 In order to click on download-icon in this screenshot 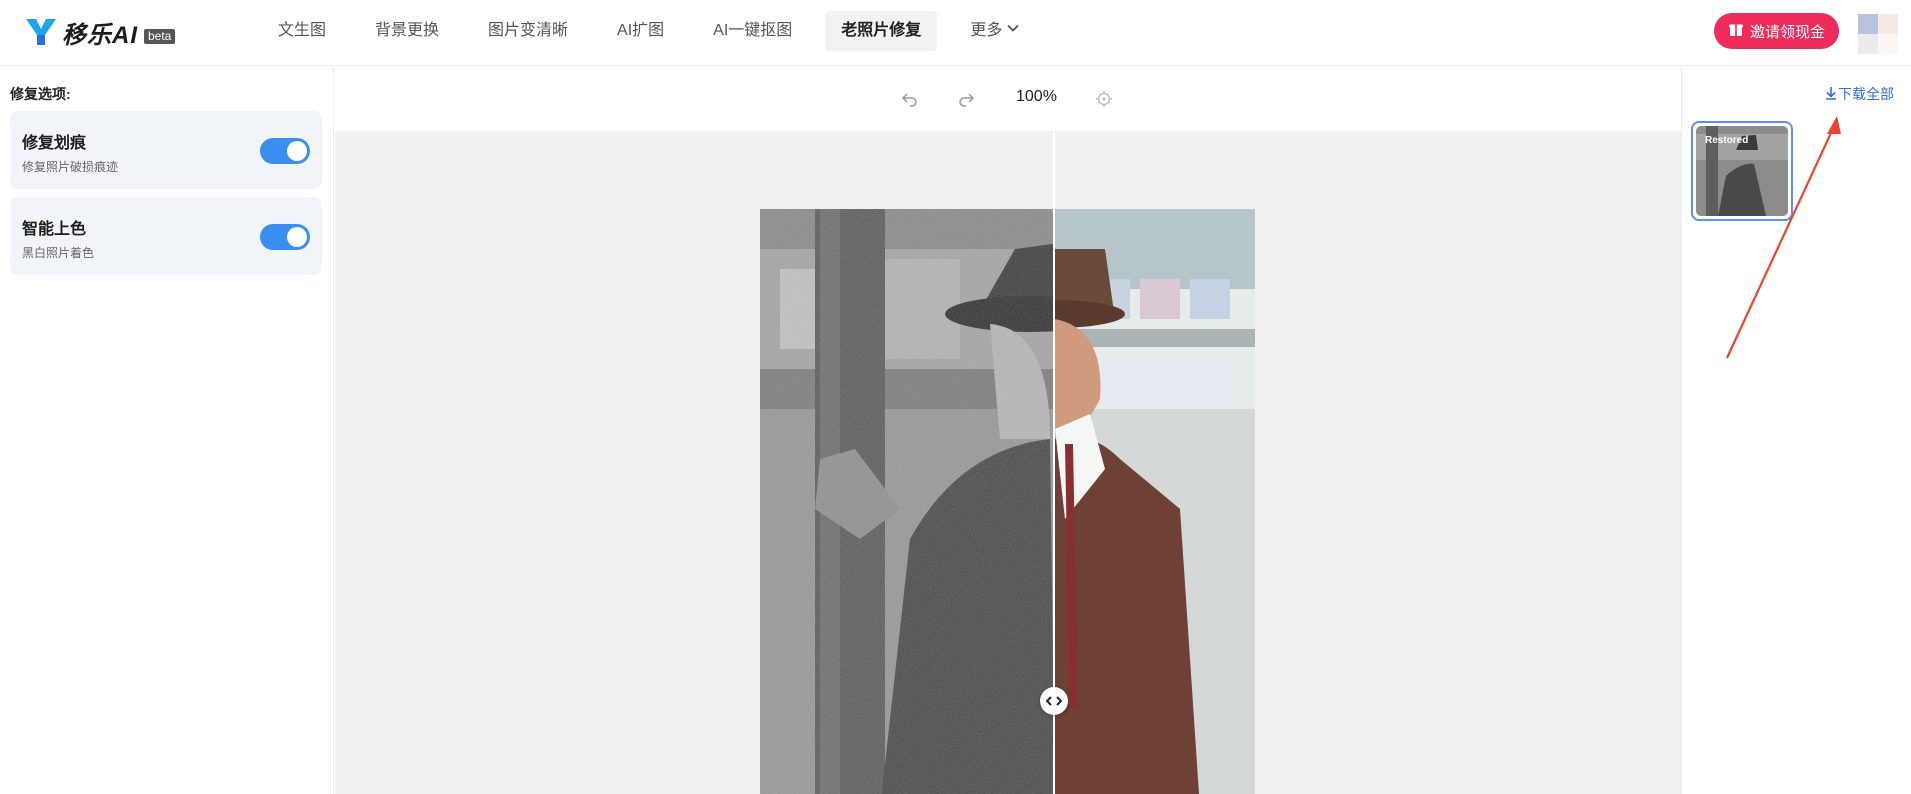, I will do `click(1831, 94)`.